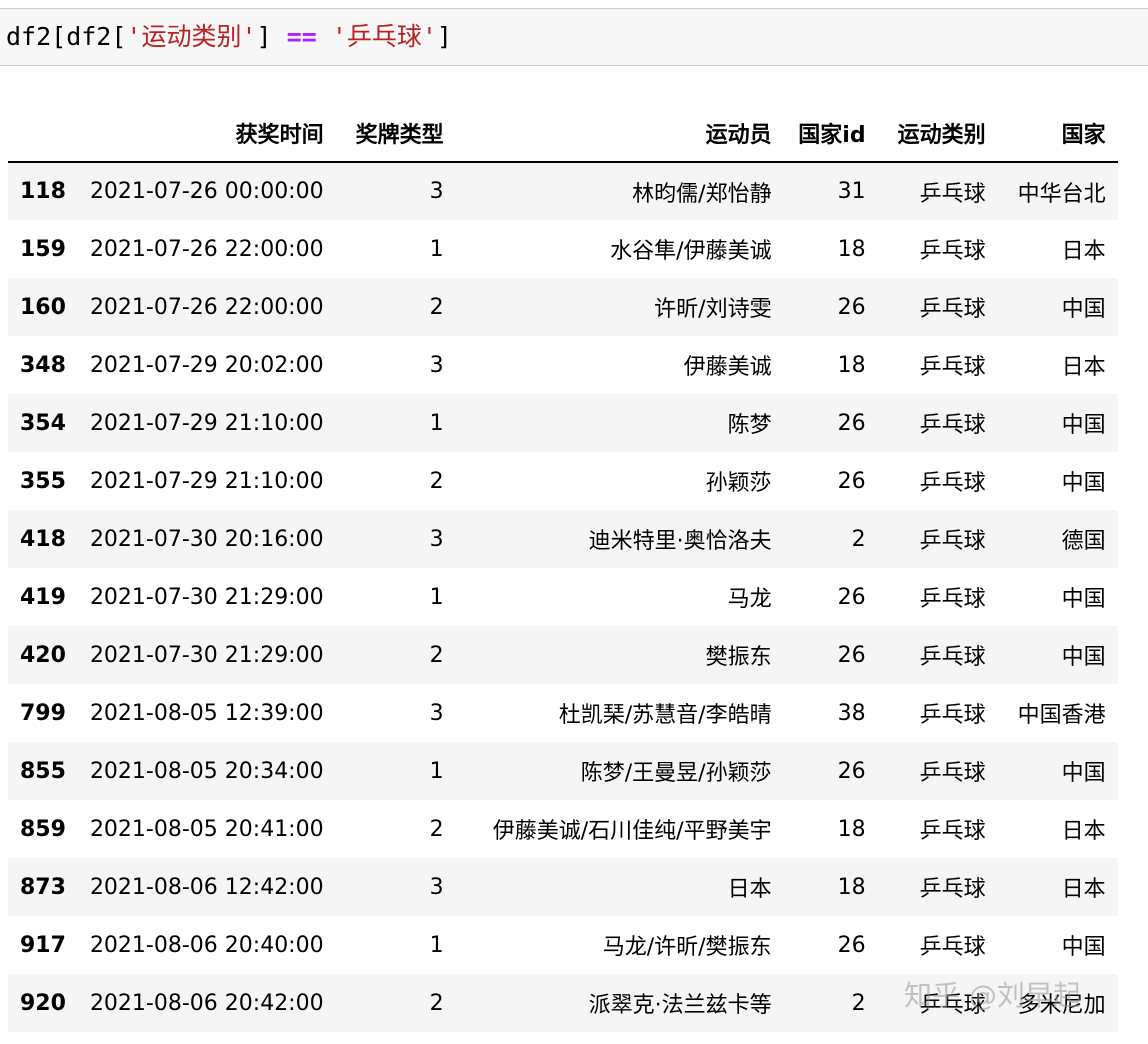  What do you see at coordinates (395, 133) in the screenshot?
I see `header-medal-type: 奖牌类型` at bounding box center [395, 133].